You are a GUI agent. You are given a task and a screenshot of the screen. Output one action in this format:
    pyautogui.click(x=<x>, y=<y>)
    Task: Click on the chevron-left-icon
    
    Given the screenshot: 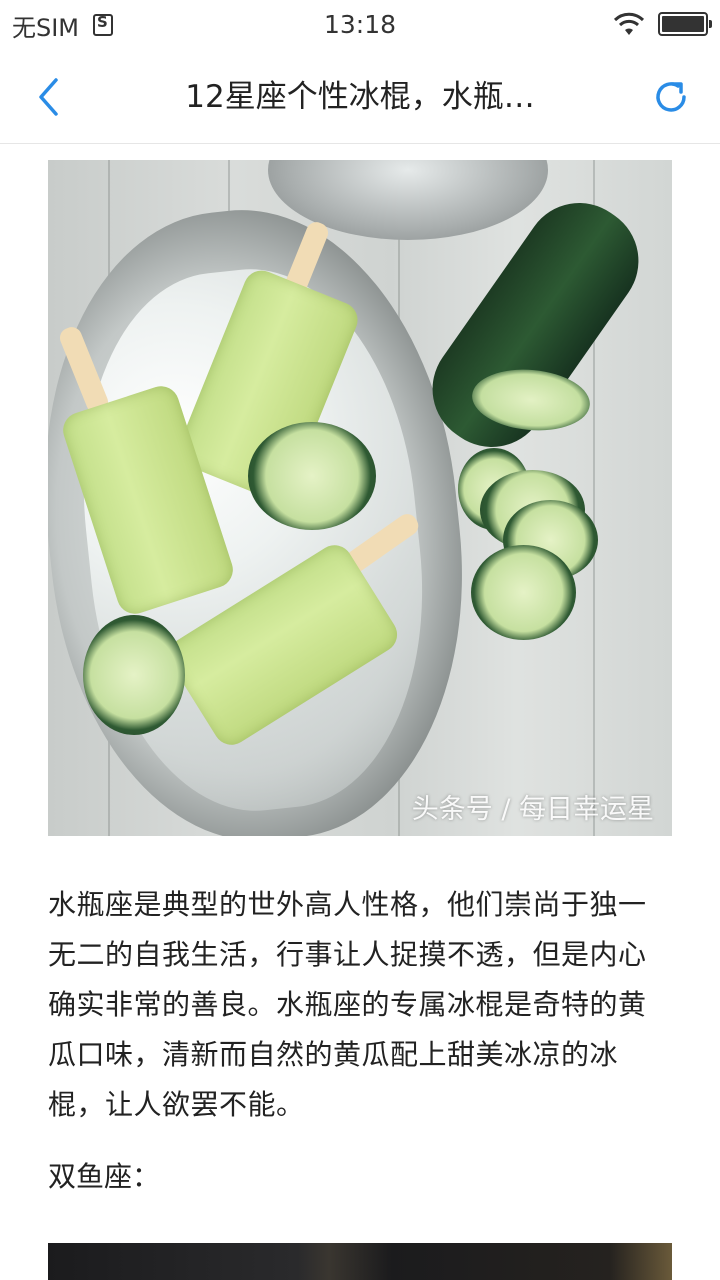 What is the action you would take?
    pyautogui.click(x=48, y=97)
    